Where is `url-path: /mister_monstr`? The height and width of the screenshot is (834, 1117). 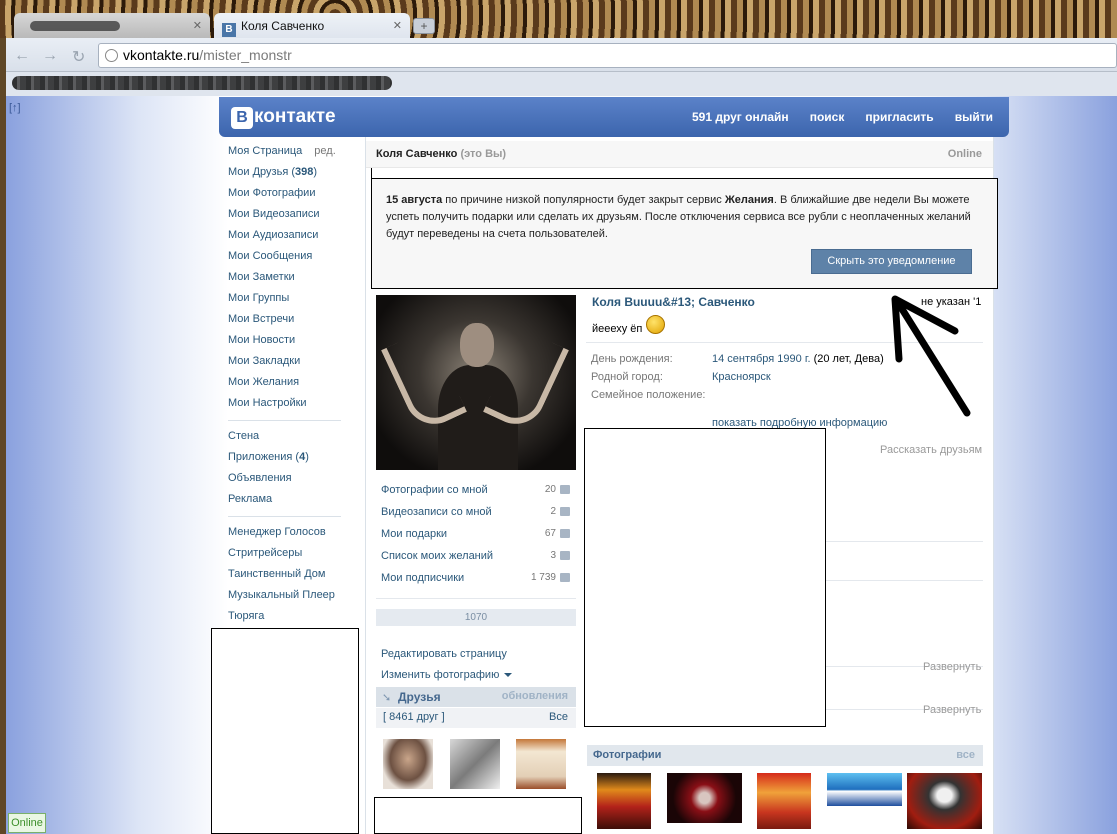 url-path: /mister_monstr is located at coordinates (245, 55).